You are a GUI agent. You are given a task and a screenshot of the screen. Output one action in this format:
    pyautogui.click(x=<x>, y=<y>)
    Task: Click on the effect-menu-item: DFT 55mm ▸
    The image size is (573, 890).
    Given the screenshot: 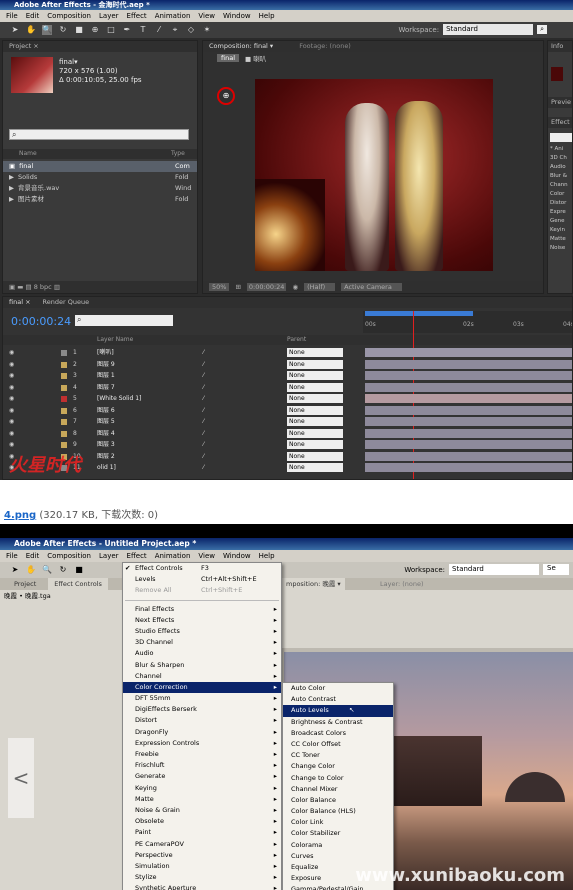 What is the action you would take?
    pyautogui.click(x=202, y=698)
    